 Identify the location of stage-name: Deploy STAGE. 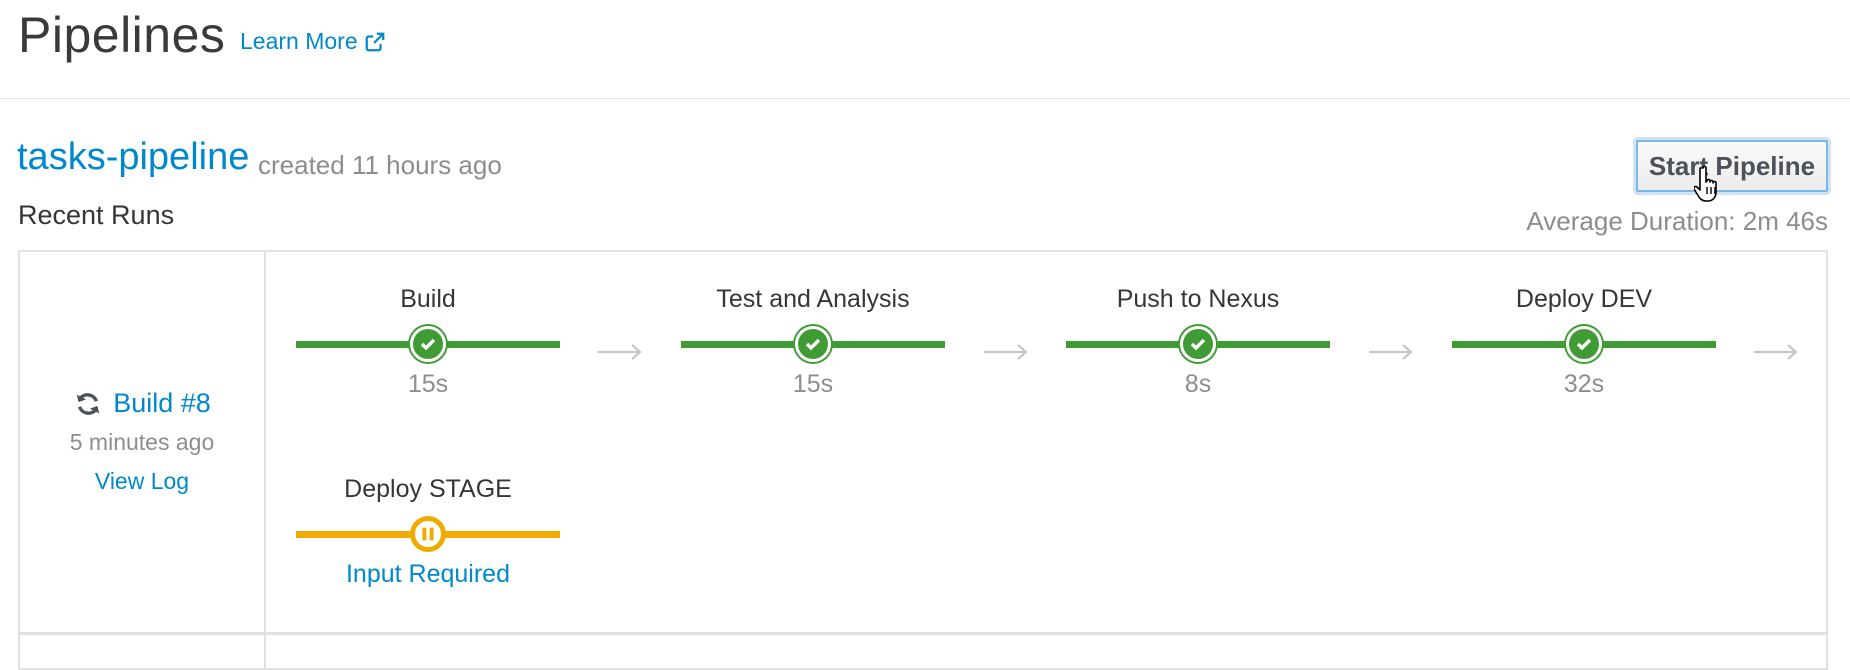
(428, 489).